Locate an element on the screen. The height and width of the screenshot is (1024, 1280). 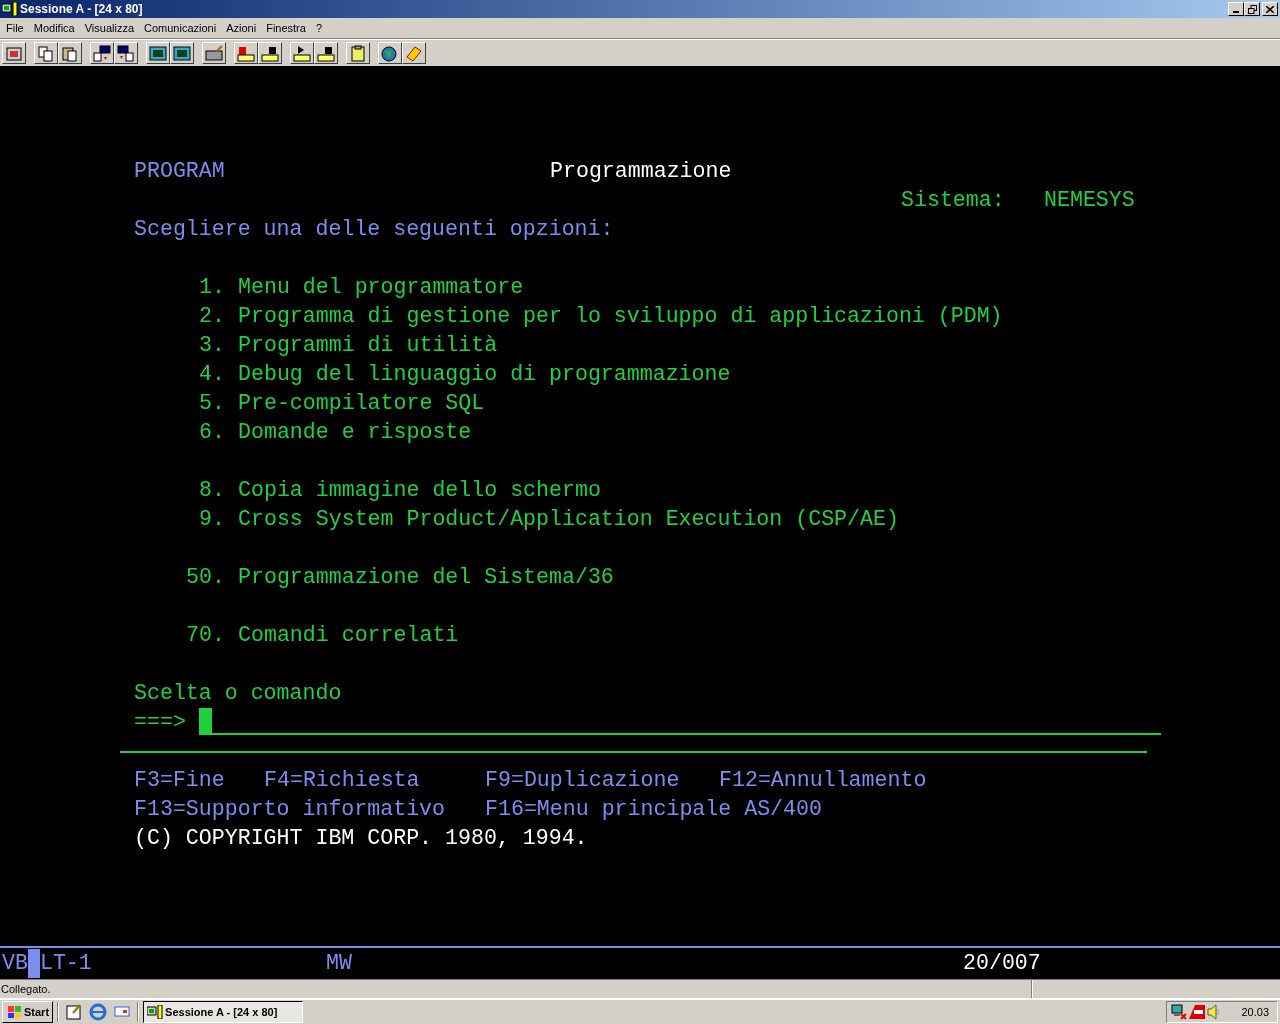
function-key: F16=Menu principale AS/400 is located at coordinates (653, 809).